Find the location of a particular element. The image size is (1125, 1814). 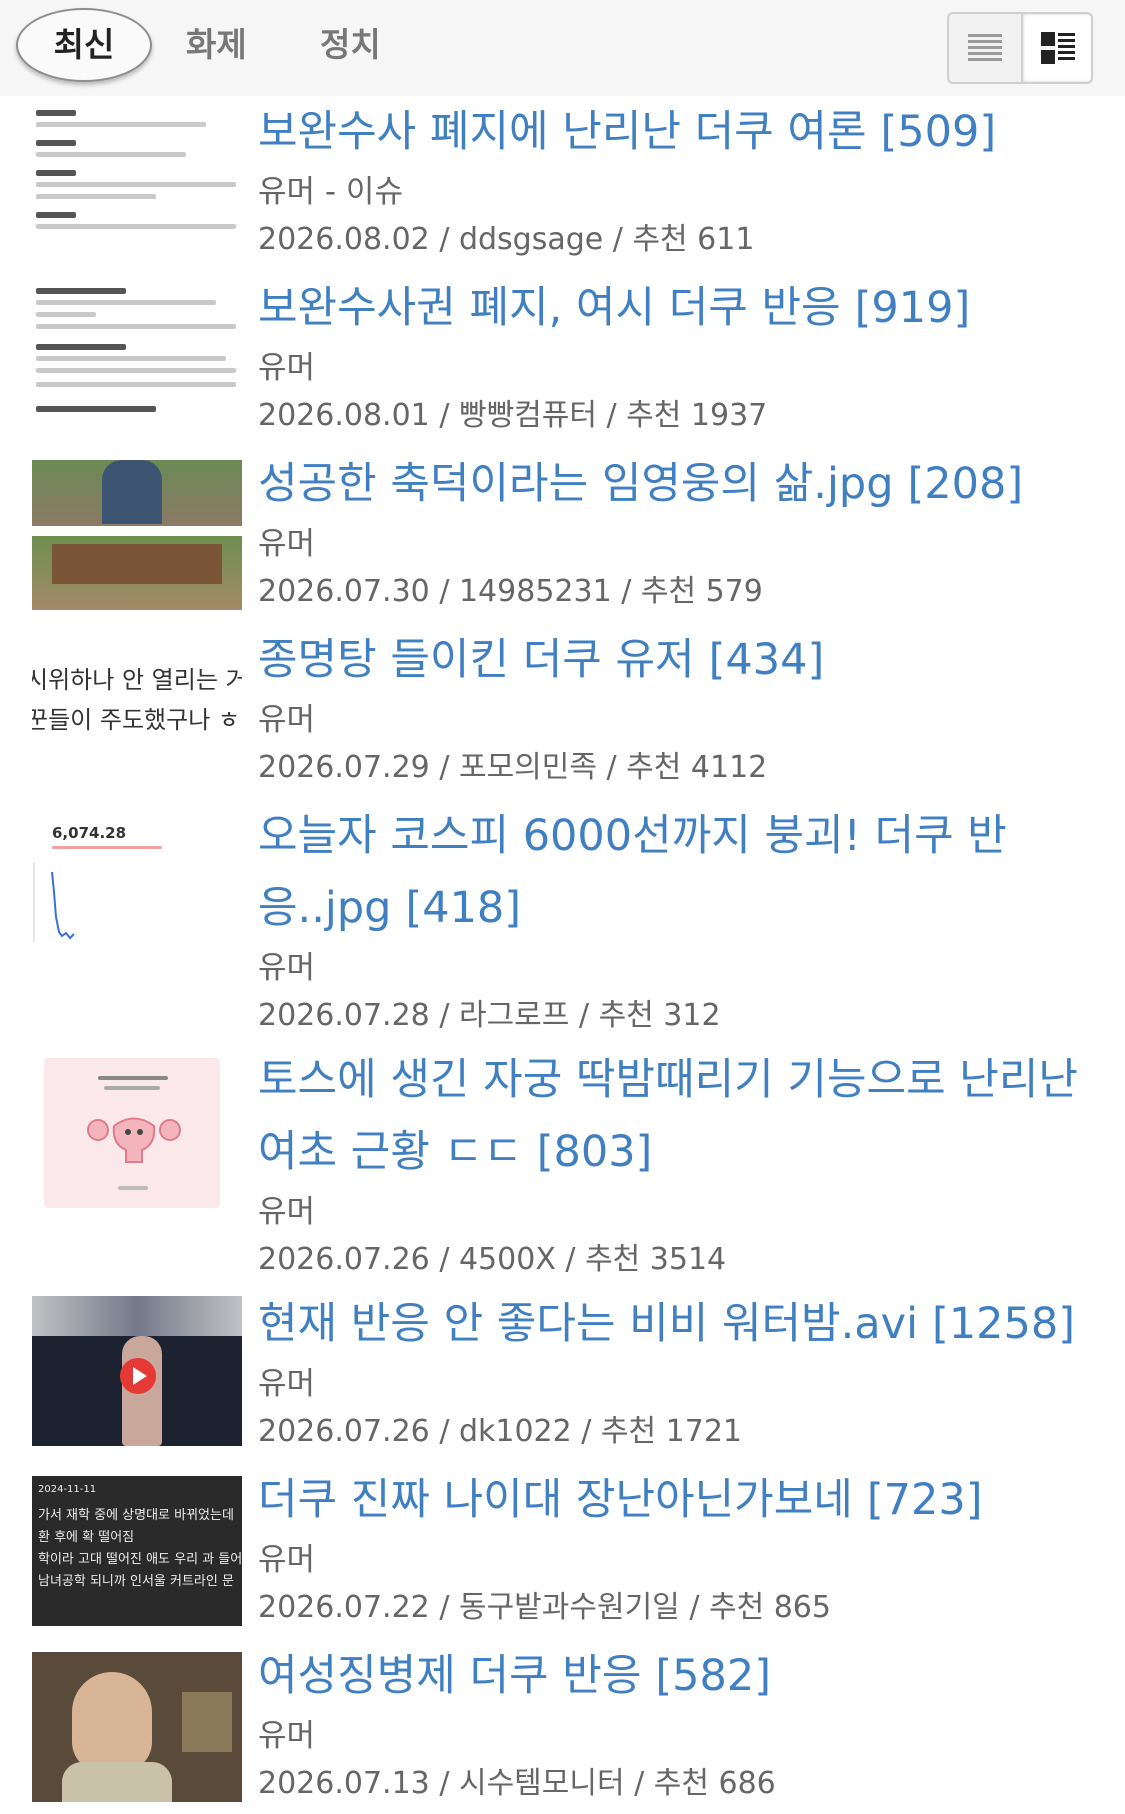

post-author: 4500X is located at coordinates (507, 1259).